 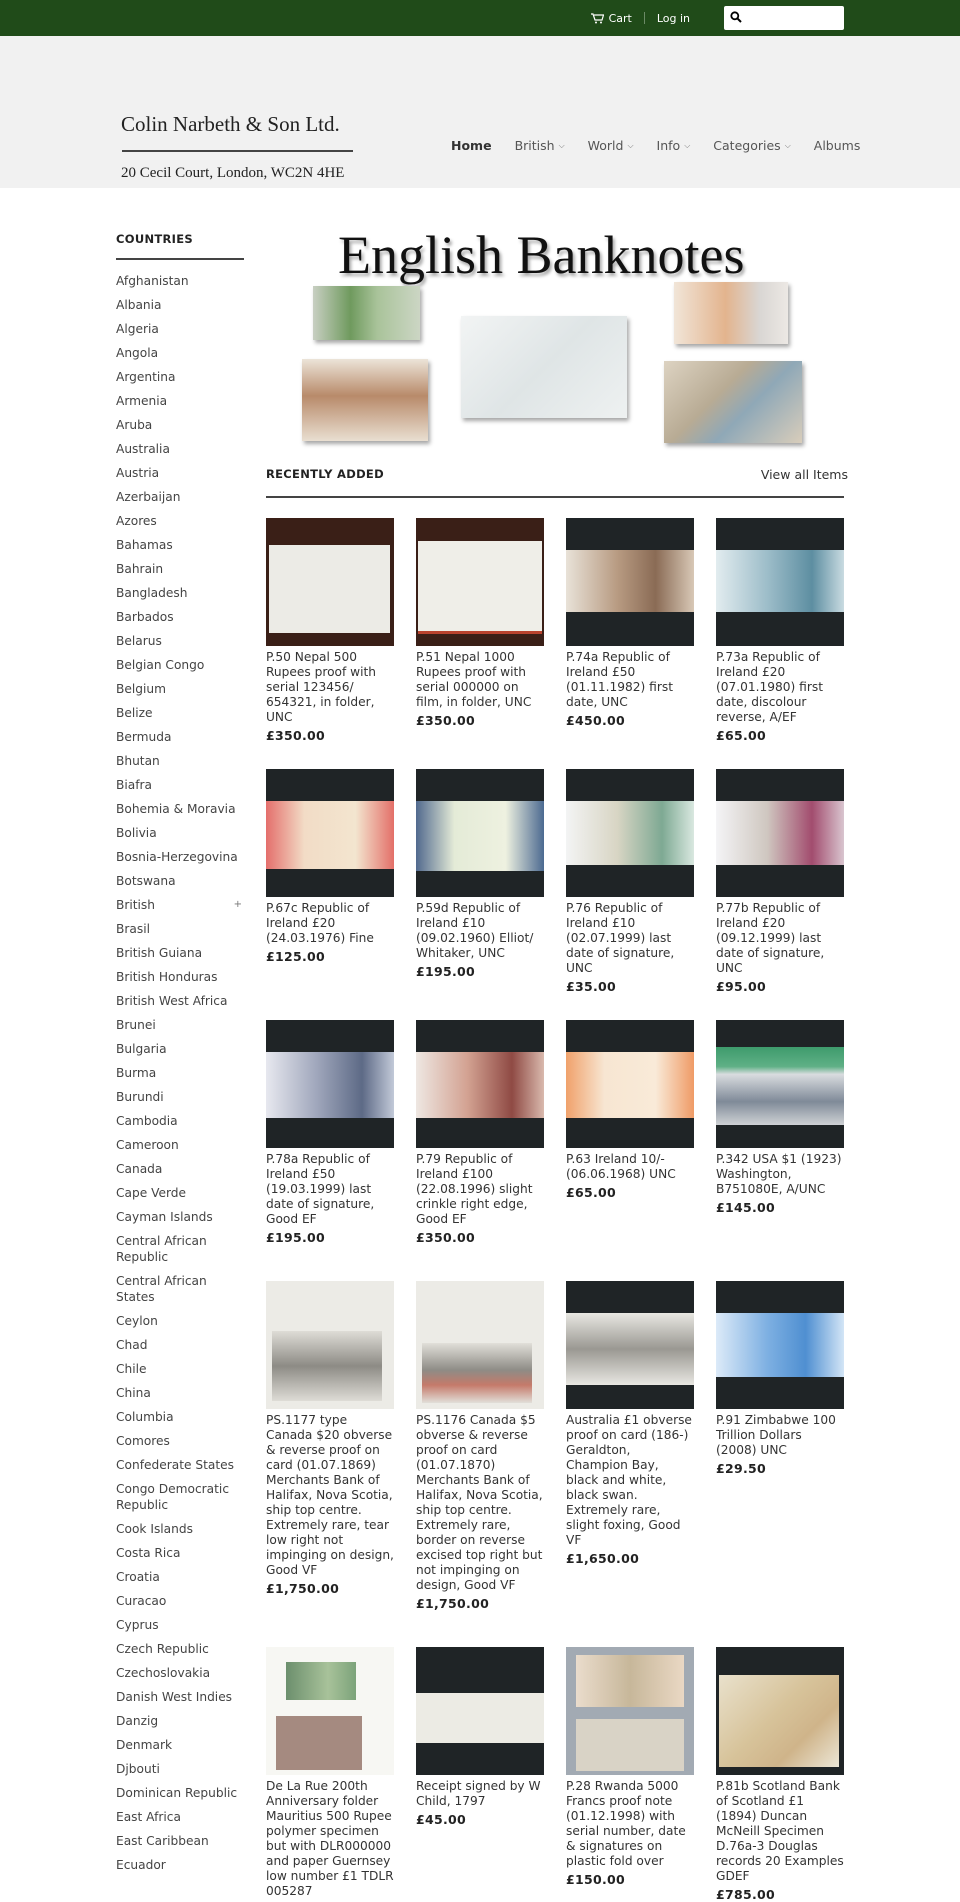 What do you see at coordinates (180, 1321) in the screenshot?
I see `sidebar-item-country: Ceylon` at bounding box center [180, 1321].